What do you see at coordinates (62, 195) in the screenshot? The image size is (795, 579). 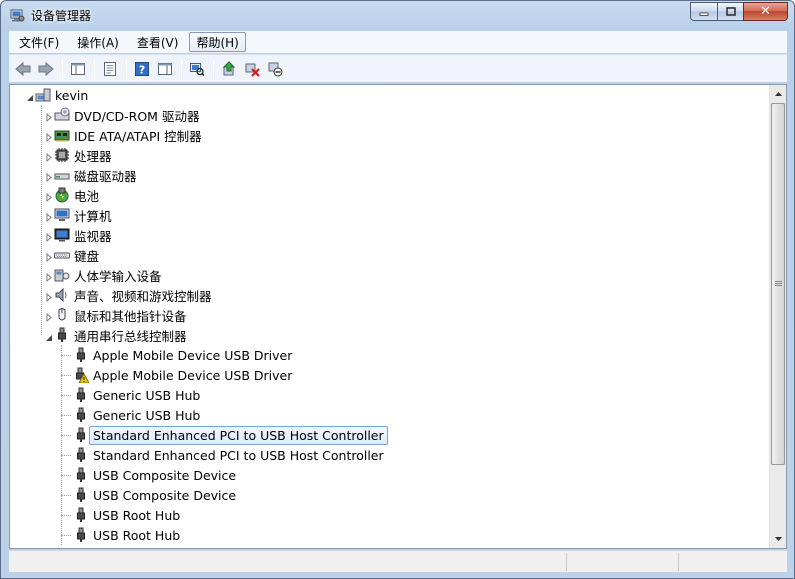 I see `battery-icon` at bounding box center [62, 195].